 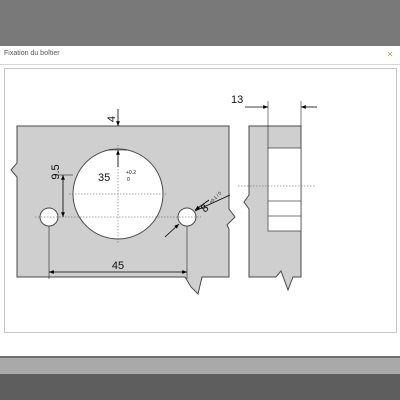 What do you see at coordinates (200, 366) in the screenshot?
I see `backdrop-bottom-strip` at bounding box center [200, 366].